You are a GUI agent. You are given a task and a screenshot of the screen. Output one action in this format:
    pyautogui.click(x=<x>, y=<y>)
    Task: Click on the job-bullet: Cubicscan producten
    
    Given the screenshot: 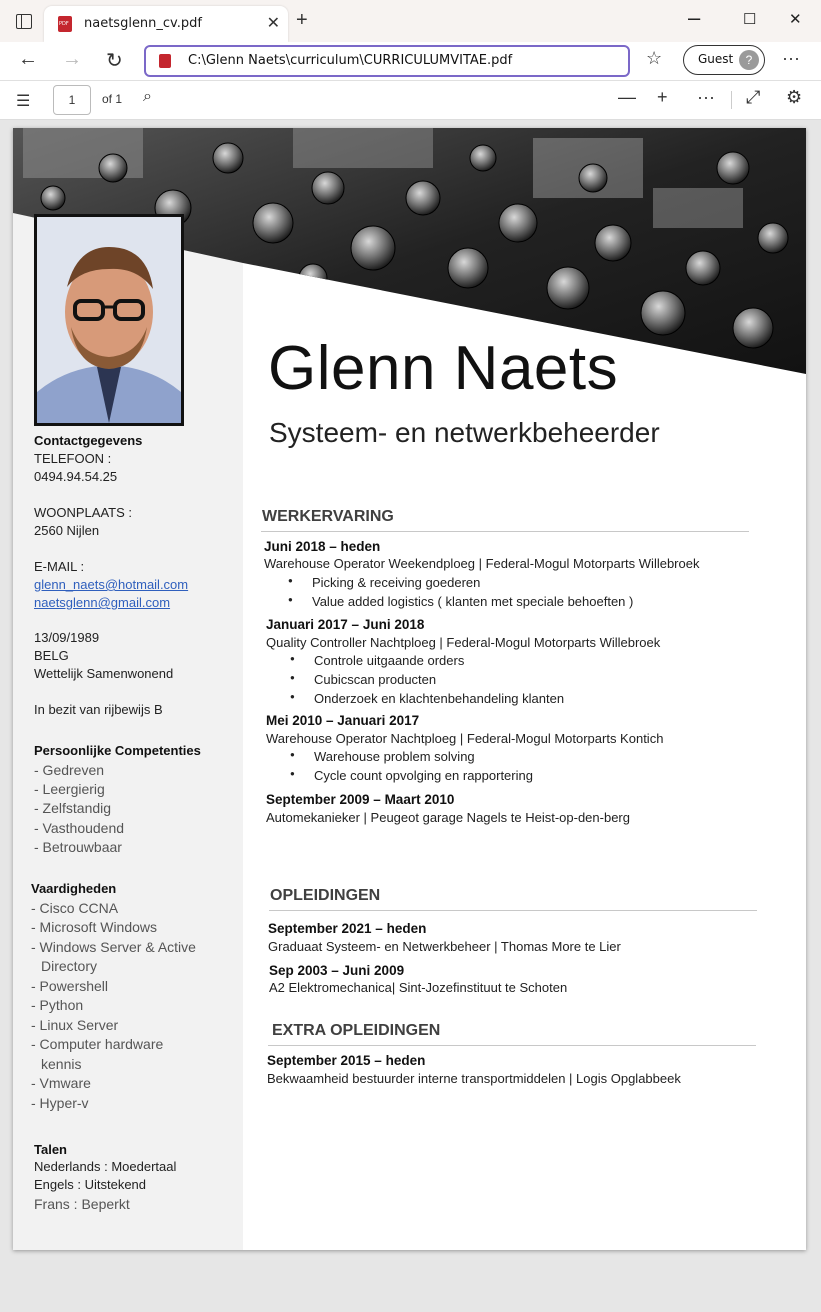 What is the action you would take?
    pyautogui.click(x=363, y=679)
    